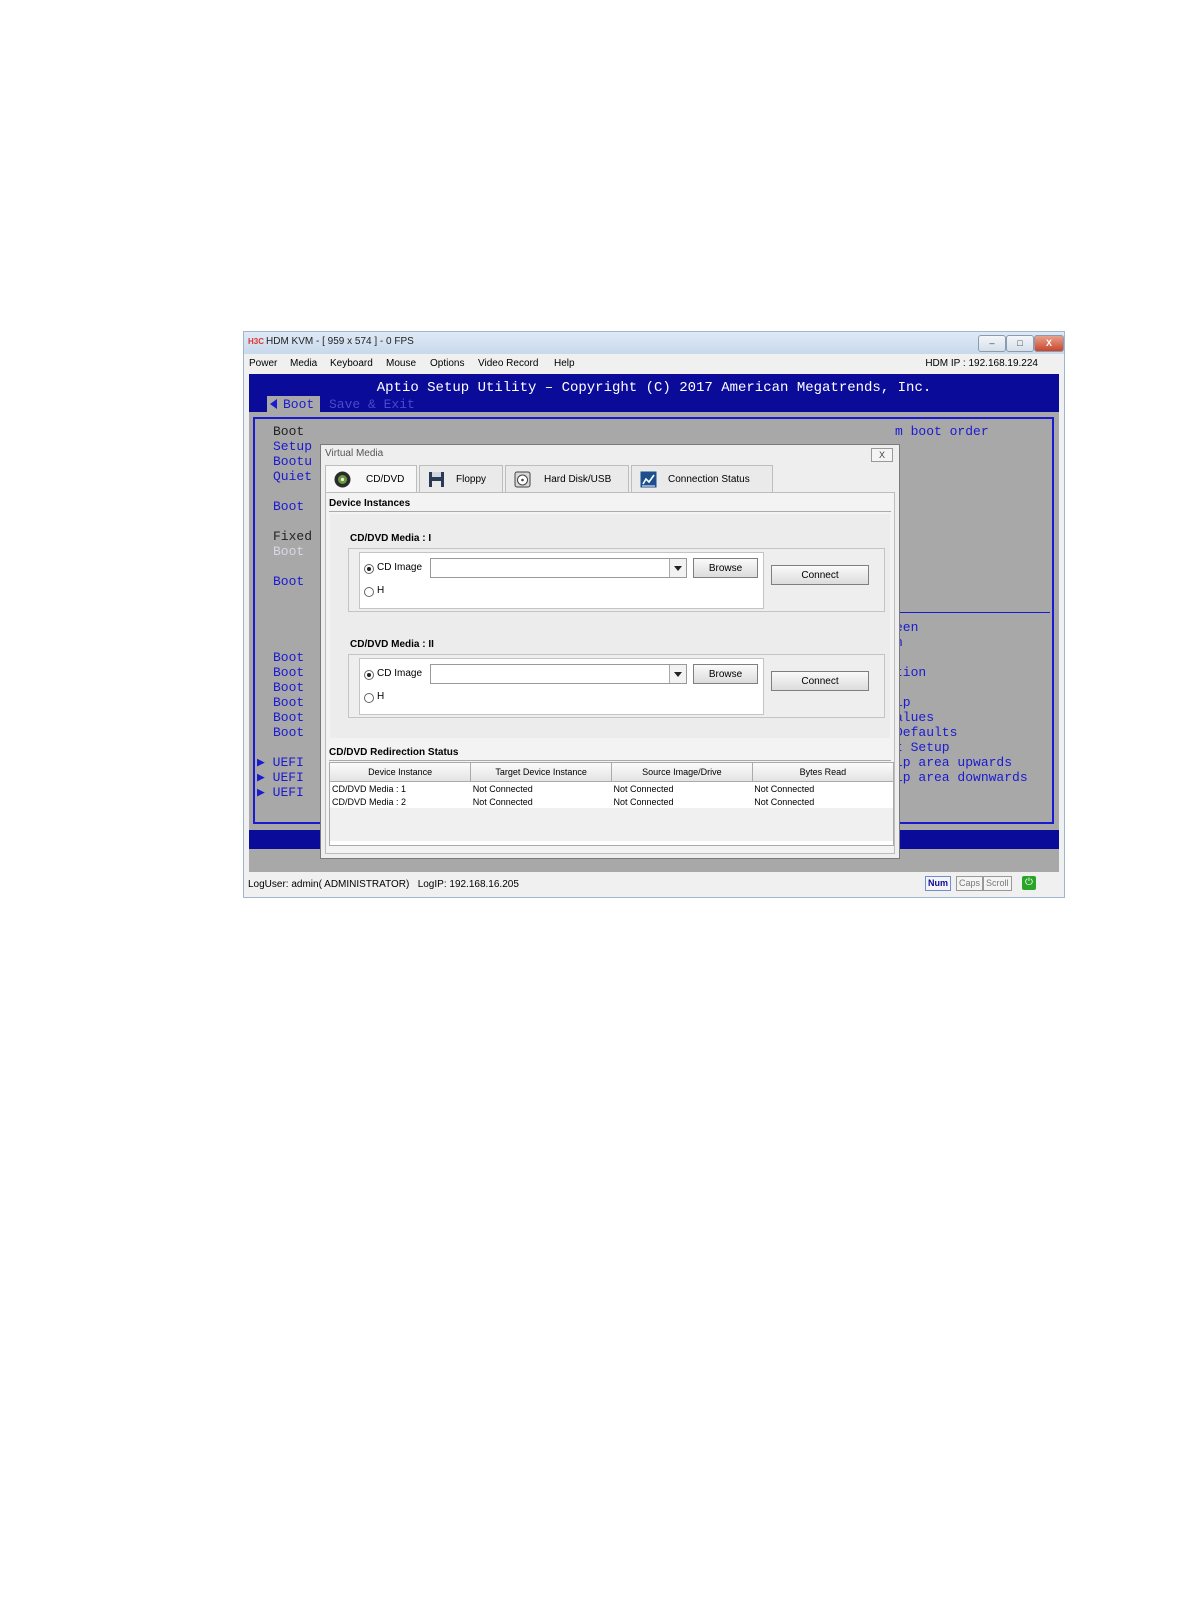 This screenshot has height=1616, width=1190. Describe the element at coordinates (385, 479) in the screenshot. I see `tab-label: CD/DVD` at that location.